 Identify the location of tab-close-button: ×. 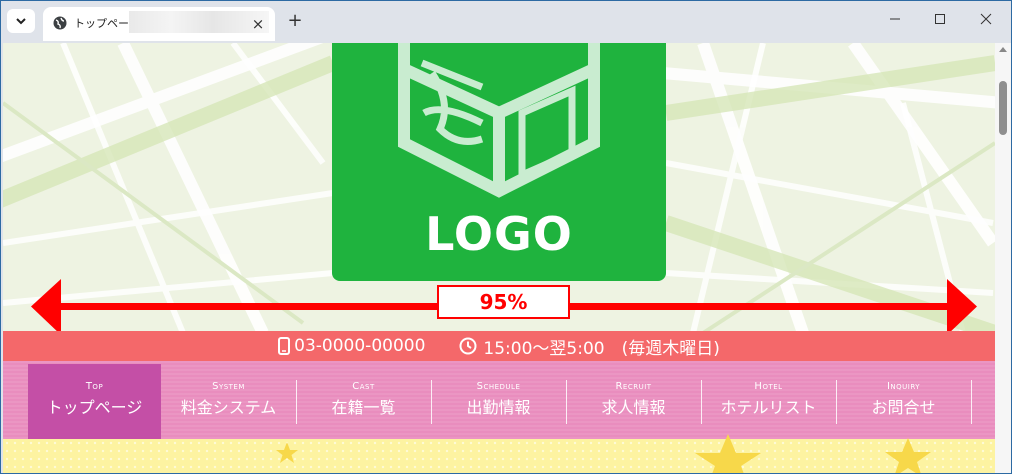
(258, 24).